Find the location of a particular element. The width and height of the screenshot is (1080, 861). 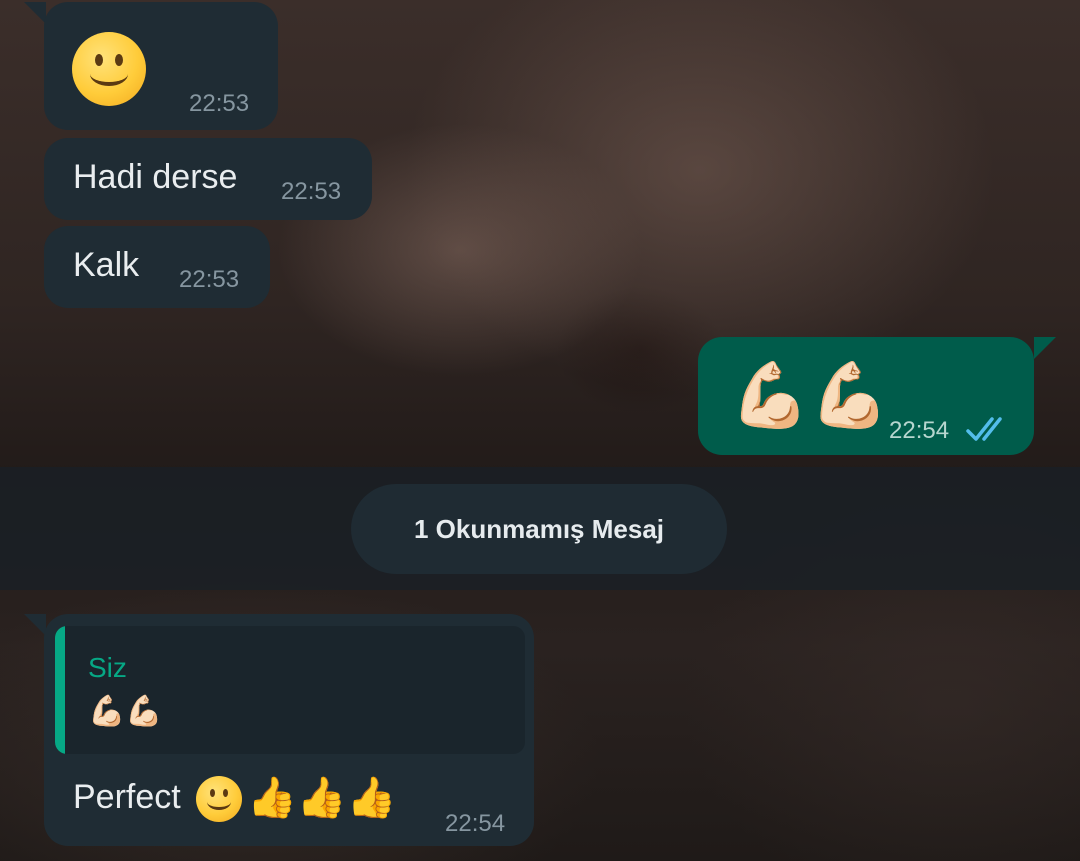

flexed-biceps-emoji: 💪🏻💪🏻 is located at coordinates (810, 395).